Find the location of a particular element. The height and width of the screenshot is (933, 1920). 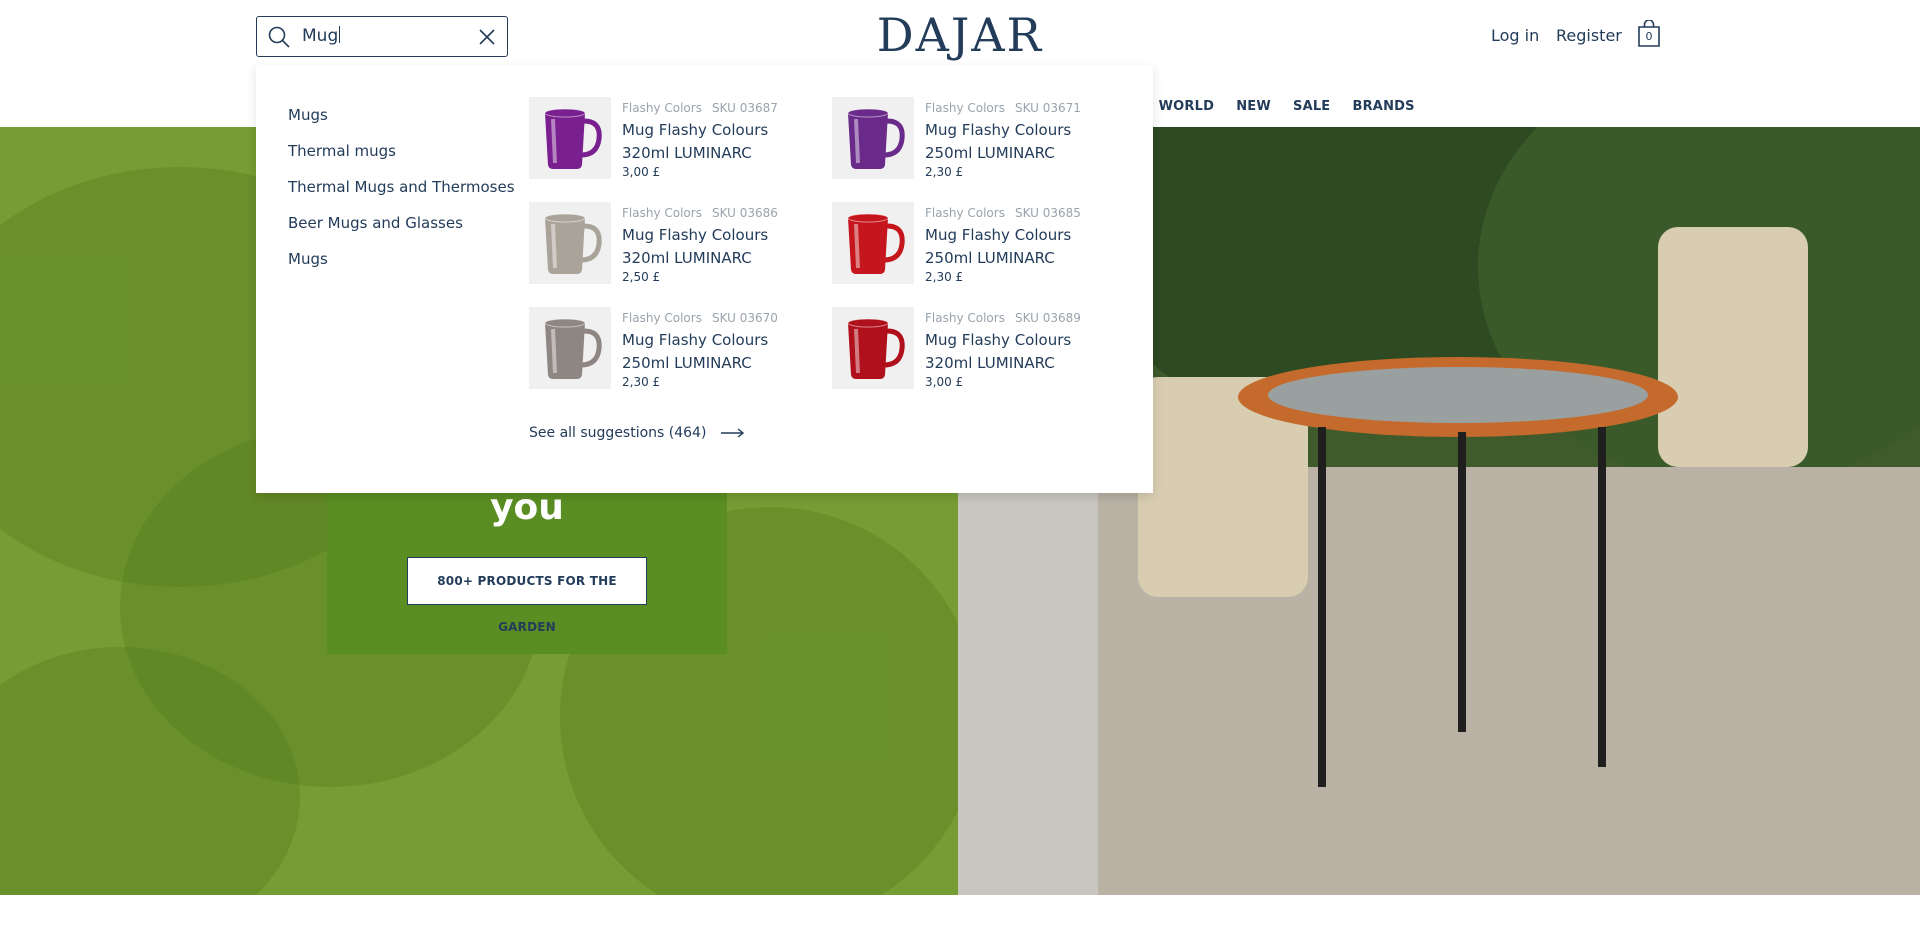

product-price: 2,50 £ is located at coordinates (641, 277).